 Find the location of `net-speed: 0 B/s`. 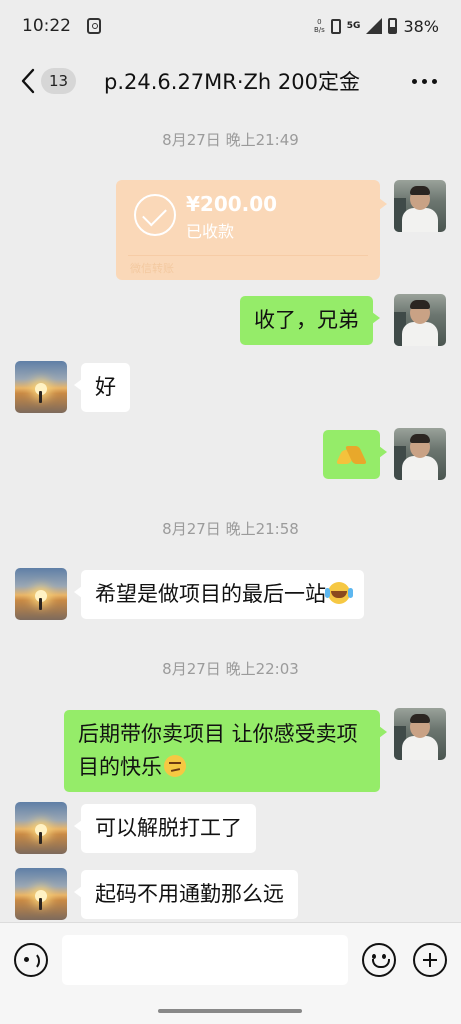

net-speed: 0 B/s is located at coordinates (319, 26).